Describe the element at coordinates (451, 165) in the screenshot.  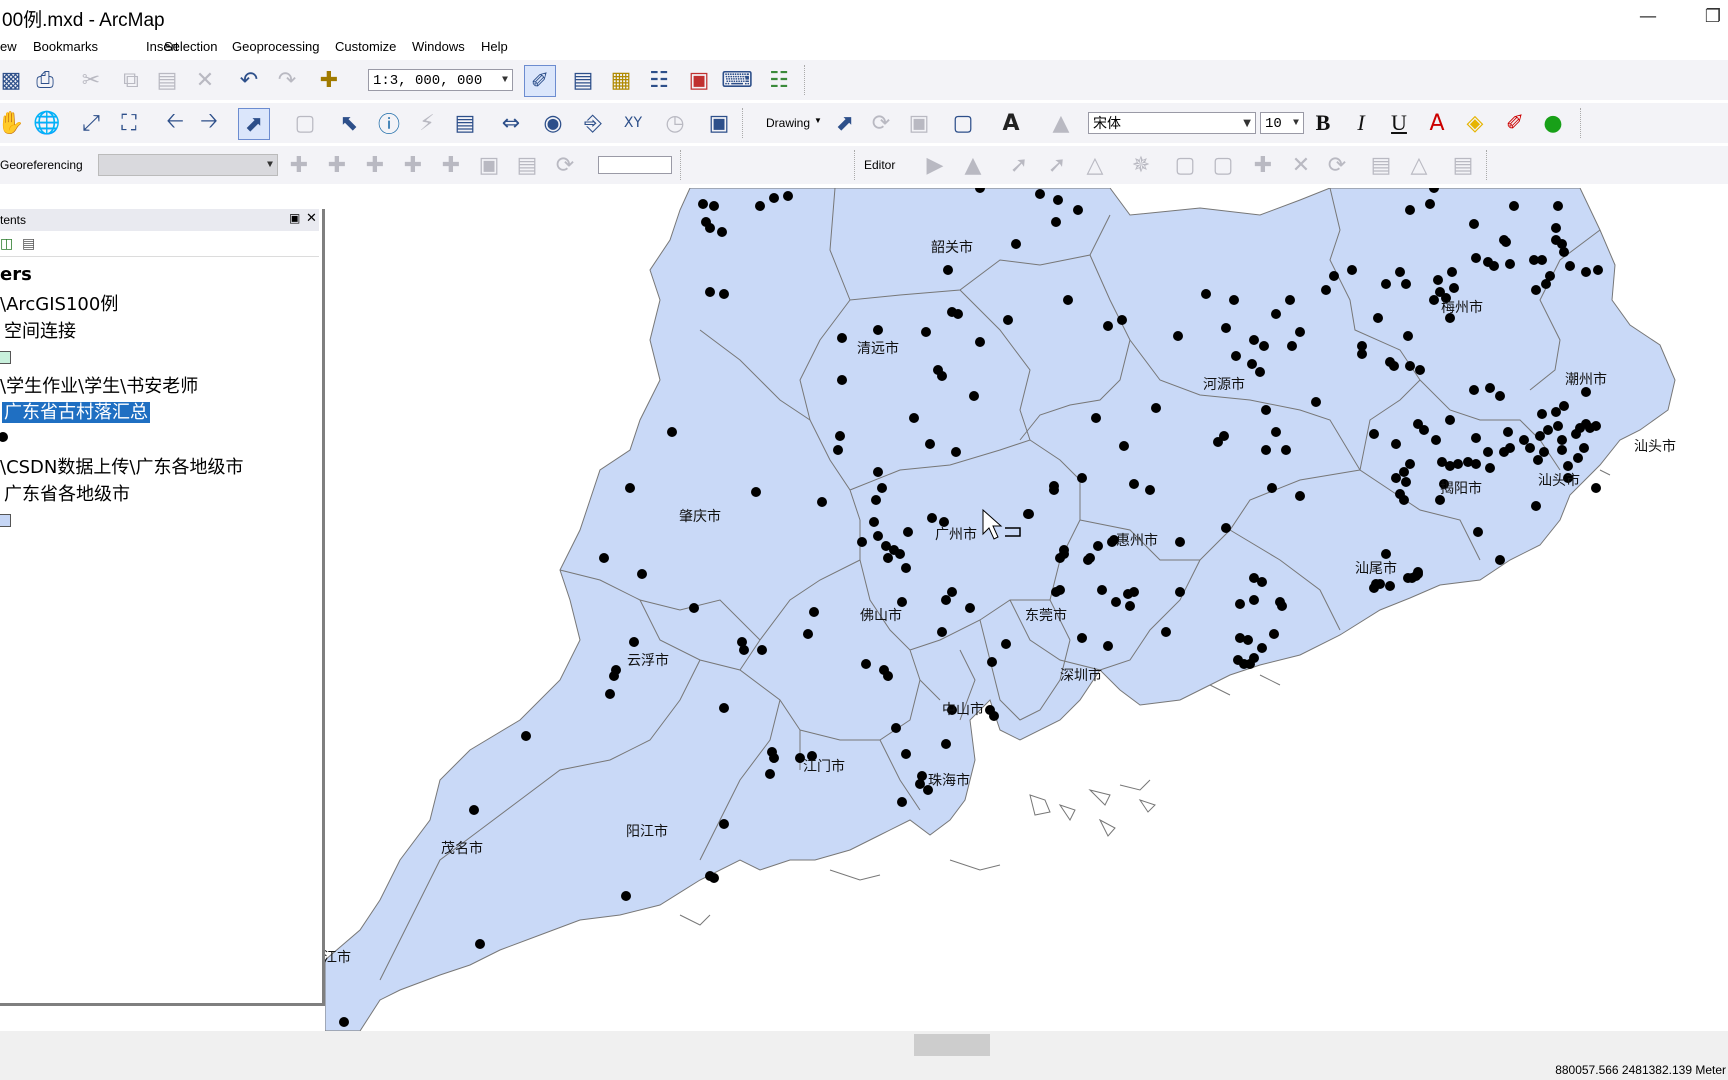
I see `delete-link-icon: ✚` at that location.